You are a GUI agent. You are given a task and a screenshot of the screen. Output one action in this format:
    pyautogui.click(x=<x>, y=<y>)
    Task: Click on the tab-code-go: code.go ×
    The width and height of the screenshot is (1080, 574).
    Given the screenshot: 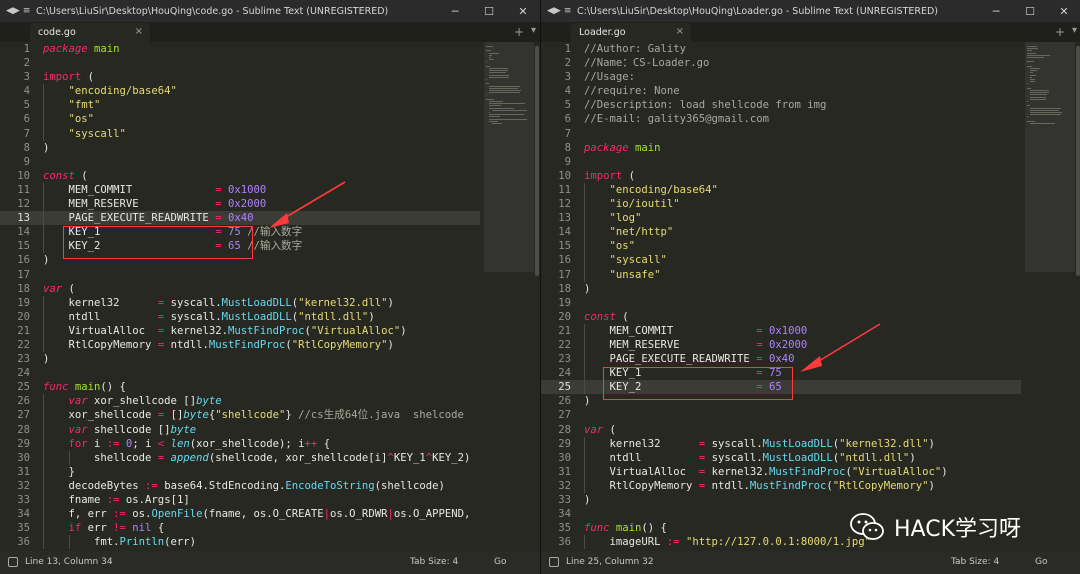 What is the action you would take?
    pyautogui.click(x=90, y=32)
    